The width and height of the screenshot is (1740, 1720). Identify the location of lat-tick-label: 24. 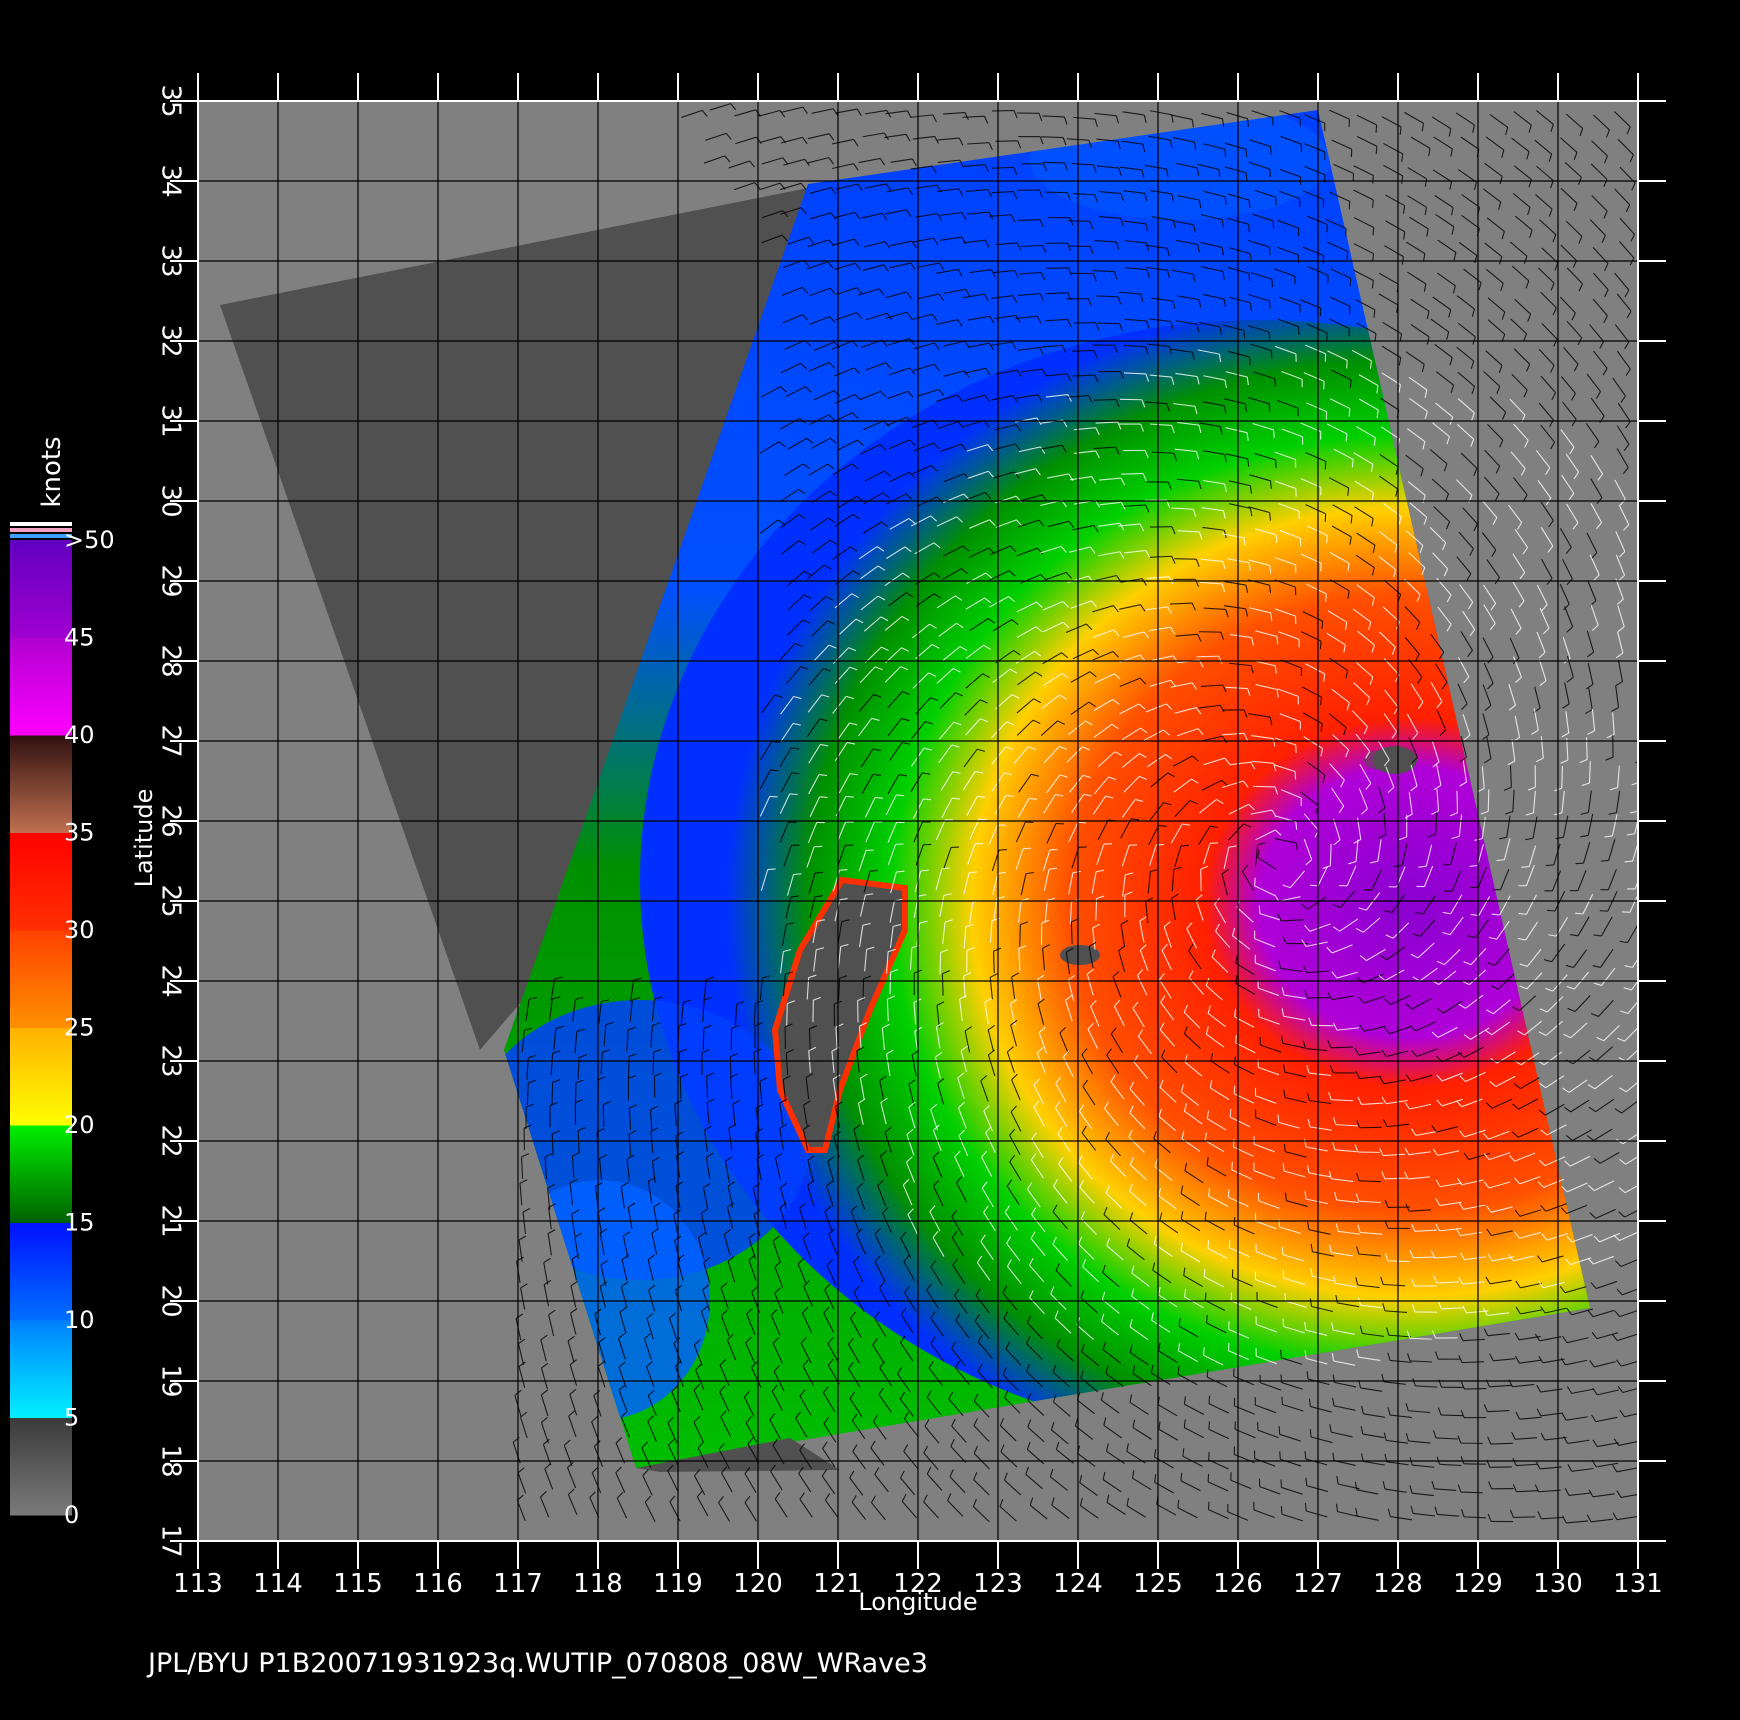
(171, 980).